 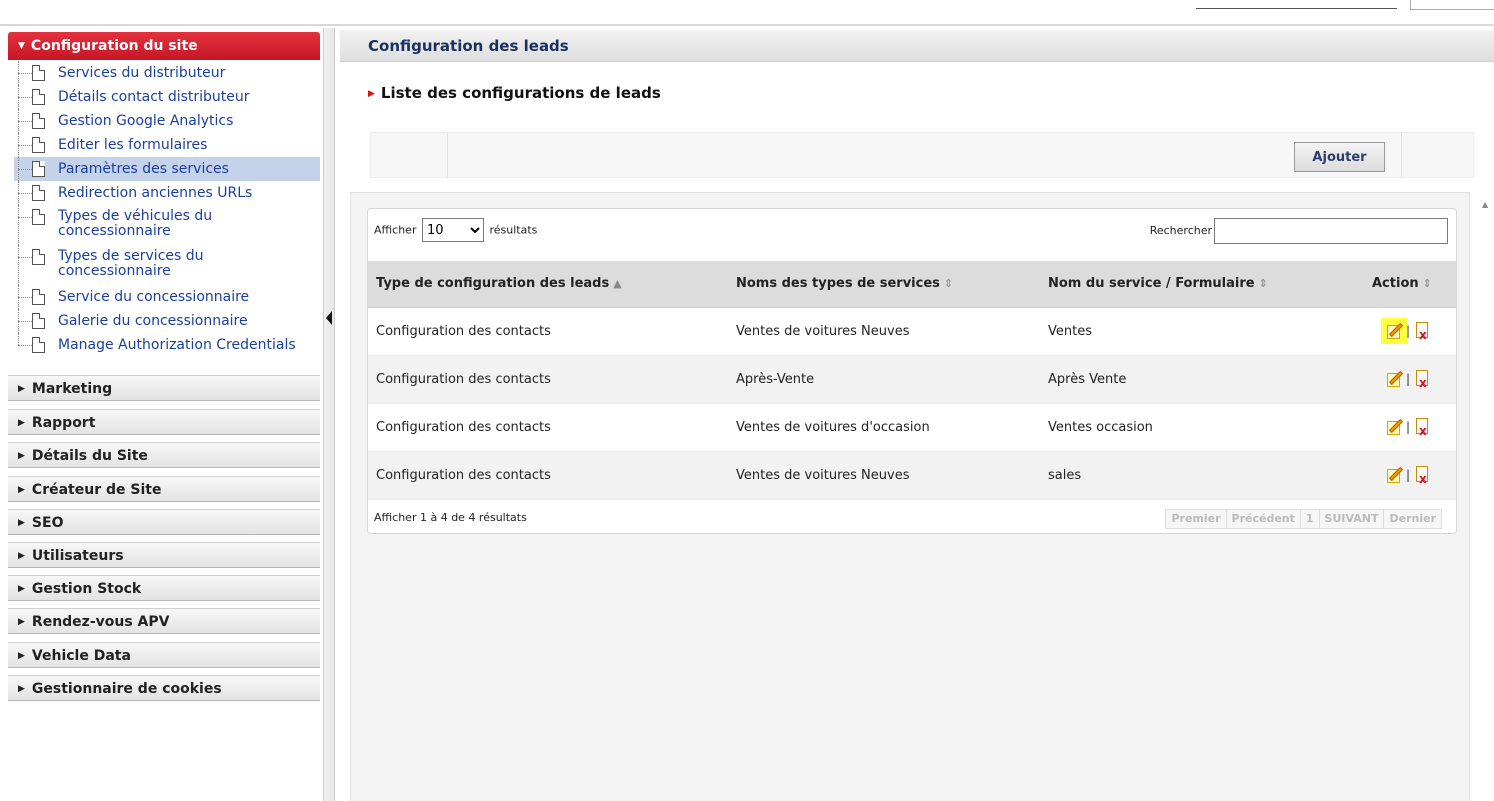 I want to click on table-info: Afficher 1 à 4 de 4 résultats, so click(x=450, y=517).